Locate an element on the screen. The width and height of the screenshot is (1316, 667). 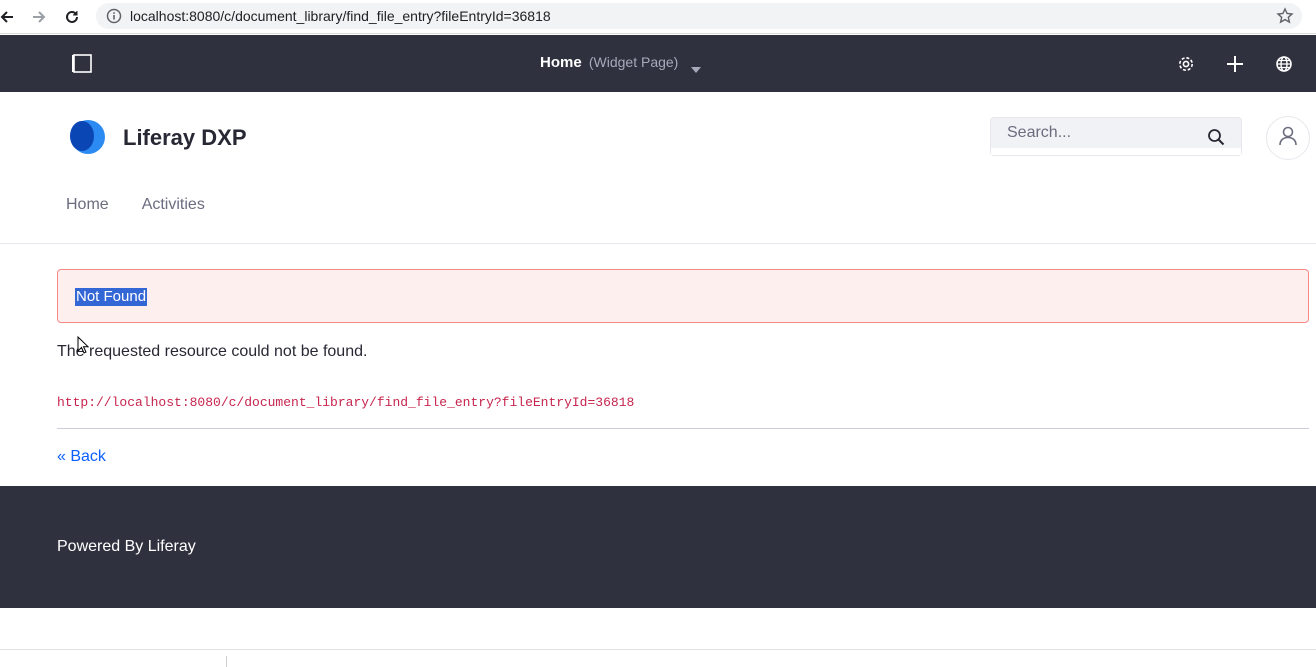
search-bar is located at coordinates (1116, 136).